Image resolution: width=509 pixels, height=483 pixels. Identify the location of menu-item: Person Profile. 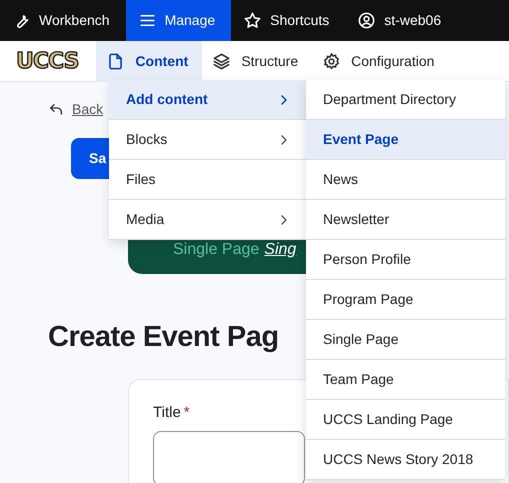
(405, 260).